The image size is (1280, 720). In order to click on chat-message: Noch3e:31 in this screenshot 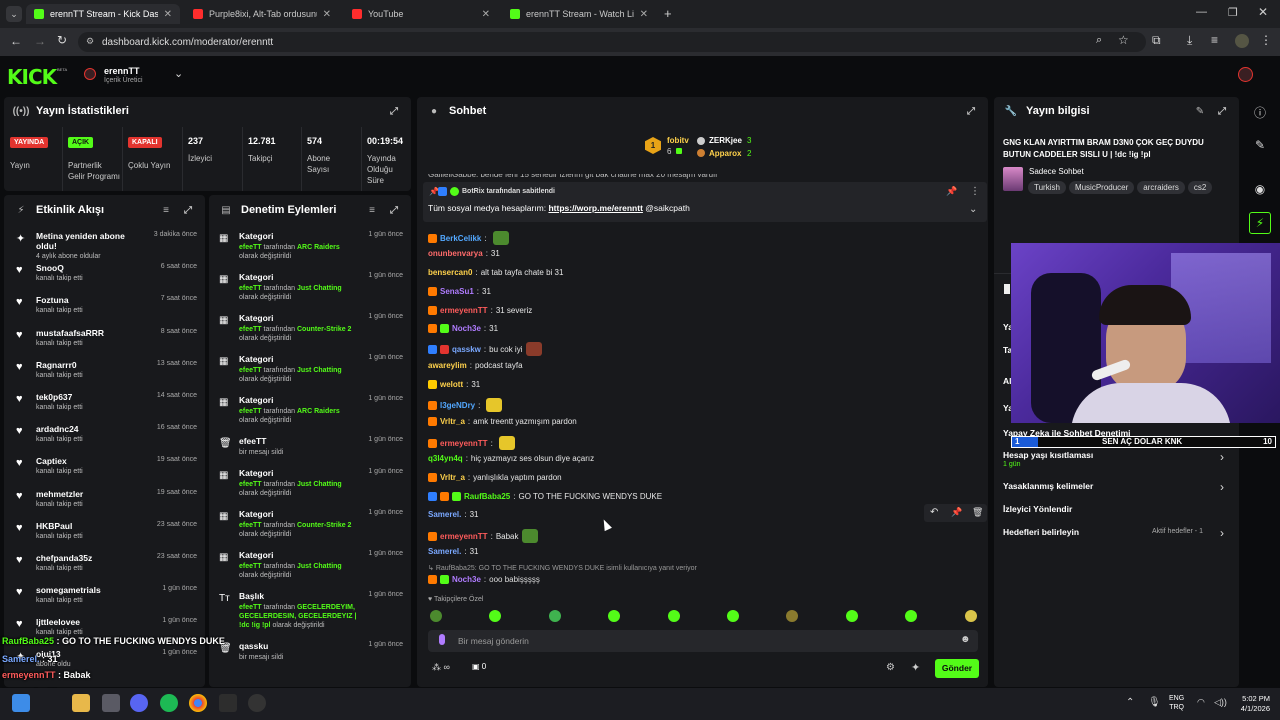, I will do `click(463, 328)`.